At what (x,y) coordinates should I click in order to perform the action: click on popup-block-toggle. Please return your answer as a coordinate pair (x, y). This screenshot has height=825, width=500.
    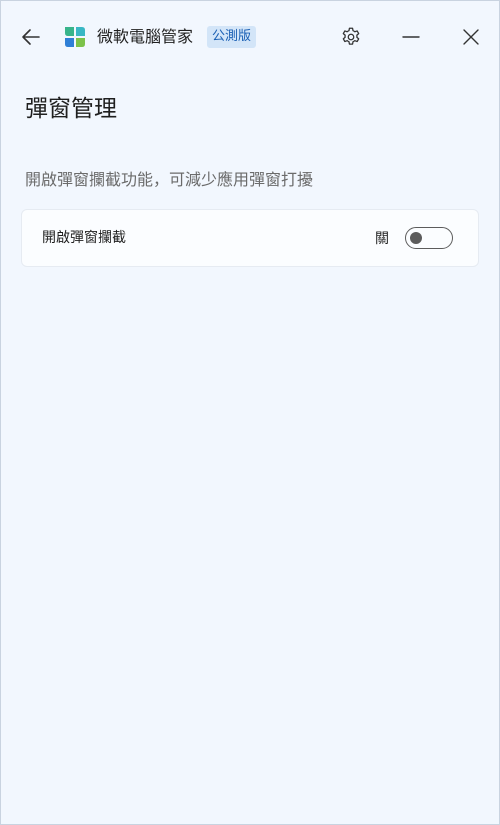
    Looking at the image, I should click on (429, 238).